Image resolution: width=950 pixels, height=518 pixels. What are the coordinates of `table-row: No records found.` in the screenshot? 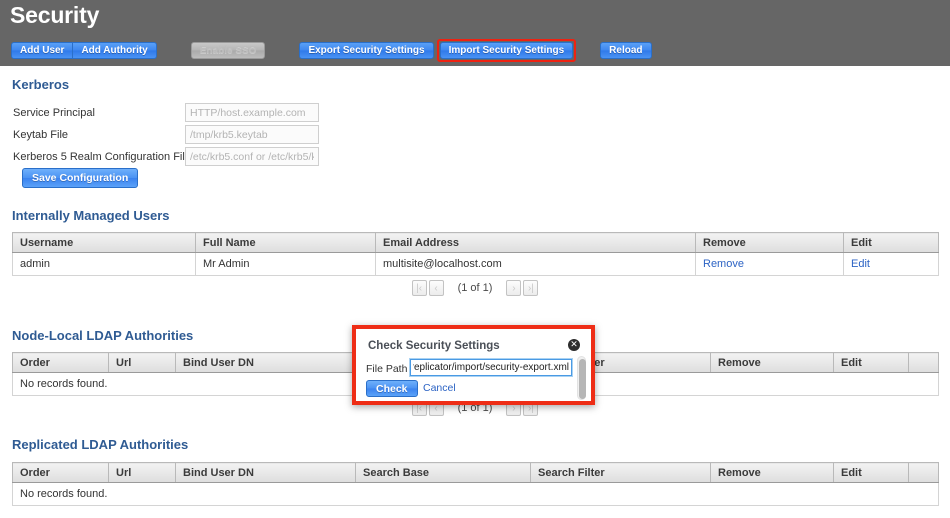 It's located at (475, 494).